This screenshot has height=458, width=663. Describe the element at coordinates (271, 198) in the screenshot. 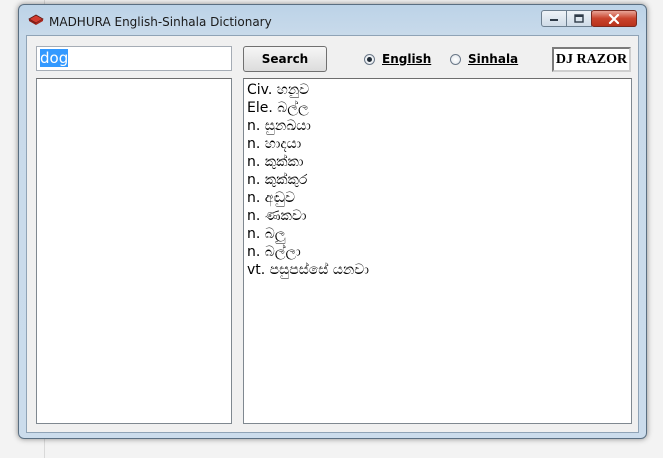

I see `result-item: n. අඬුව` at that location.